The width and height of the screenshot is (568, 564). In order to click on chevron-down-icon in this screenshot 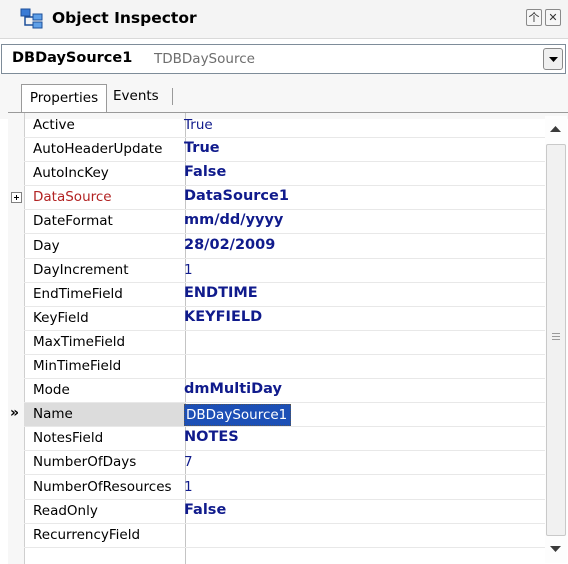, I will do `click(553, 59)`.